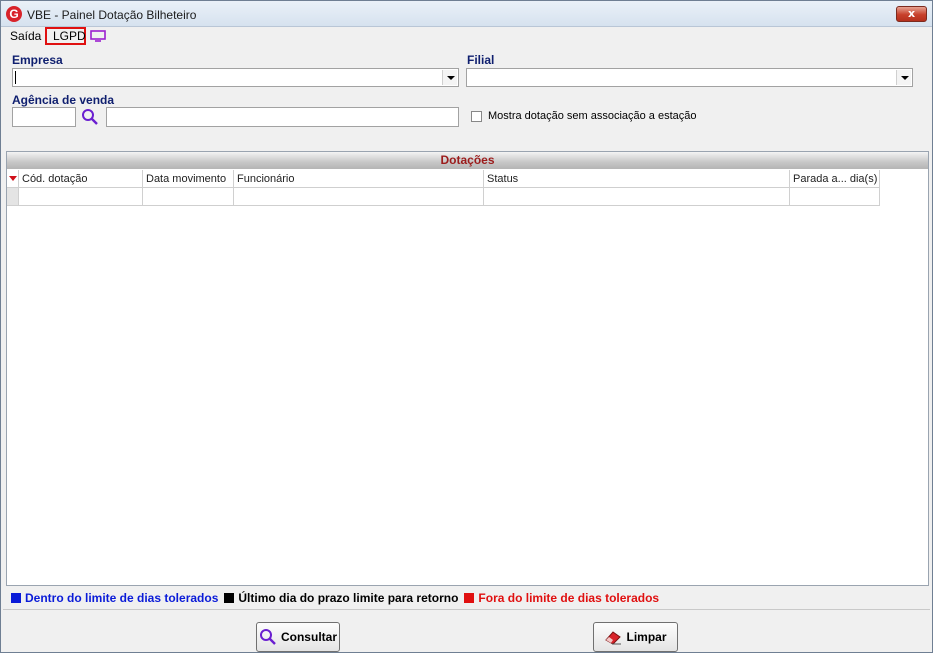 This screenshot has height=653, width=933. What do you see at coordinates (235, 77) in the screenshot?
I see `empresa-combo` at bounding box center [235, 77].